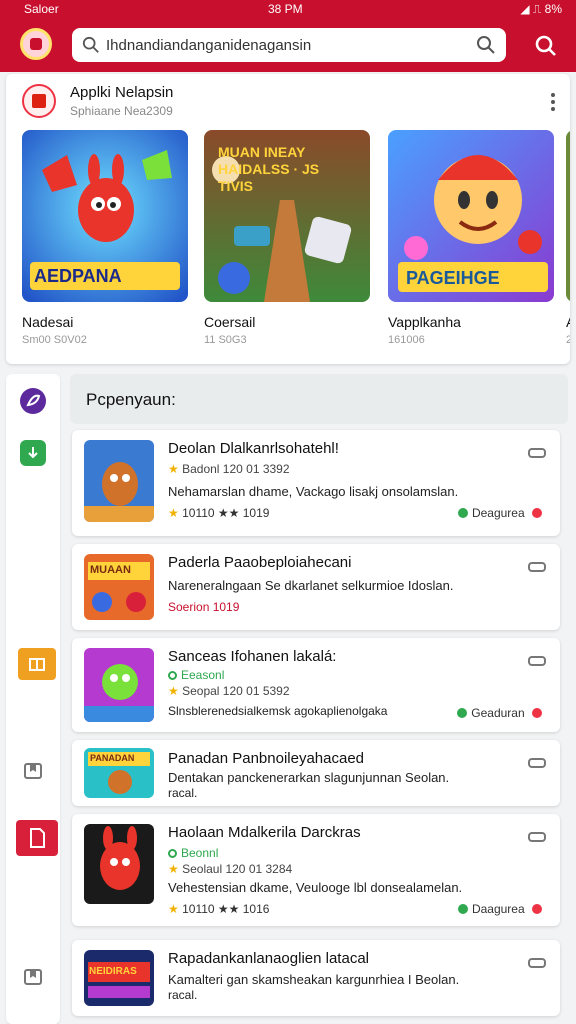  I want to click on app-thumbnail: MUAAN, so click(119, 587).